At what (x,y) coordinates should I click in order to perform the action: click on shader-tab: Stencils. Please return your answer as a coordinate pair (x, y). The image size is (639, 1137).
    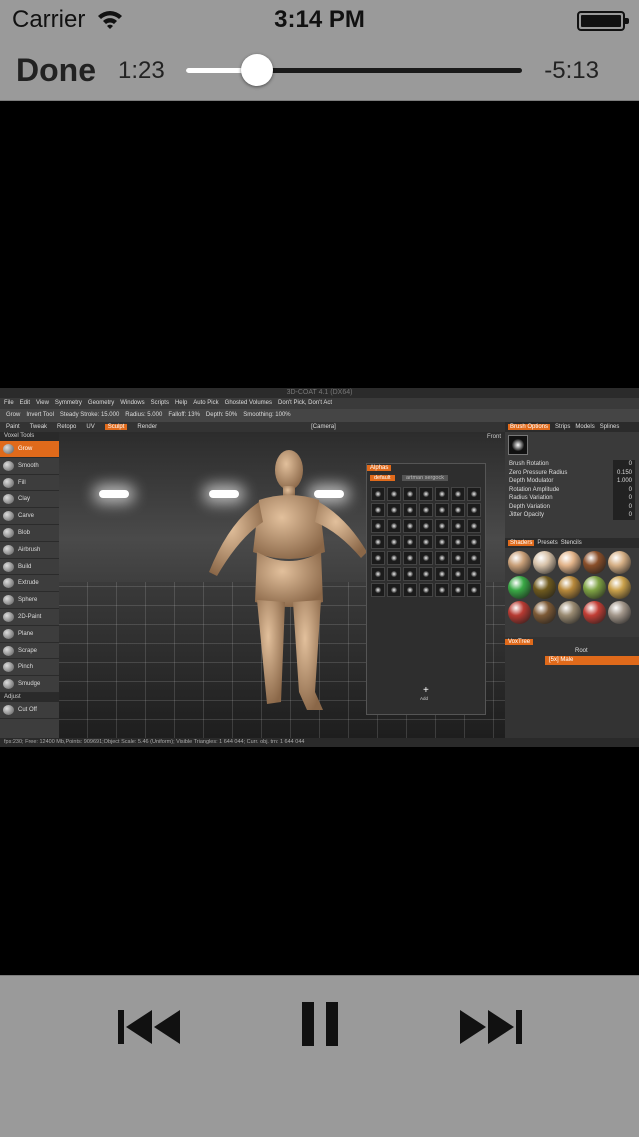
    Looking at the image, I should click on (571, 543).